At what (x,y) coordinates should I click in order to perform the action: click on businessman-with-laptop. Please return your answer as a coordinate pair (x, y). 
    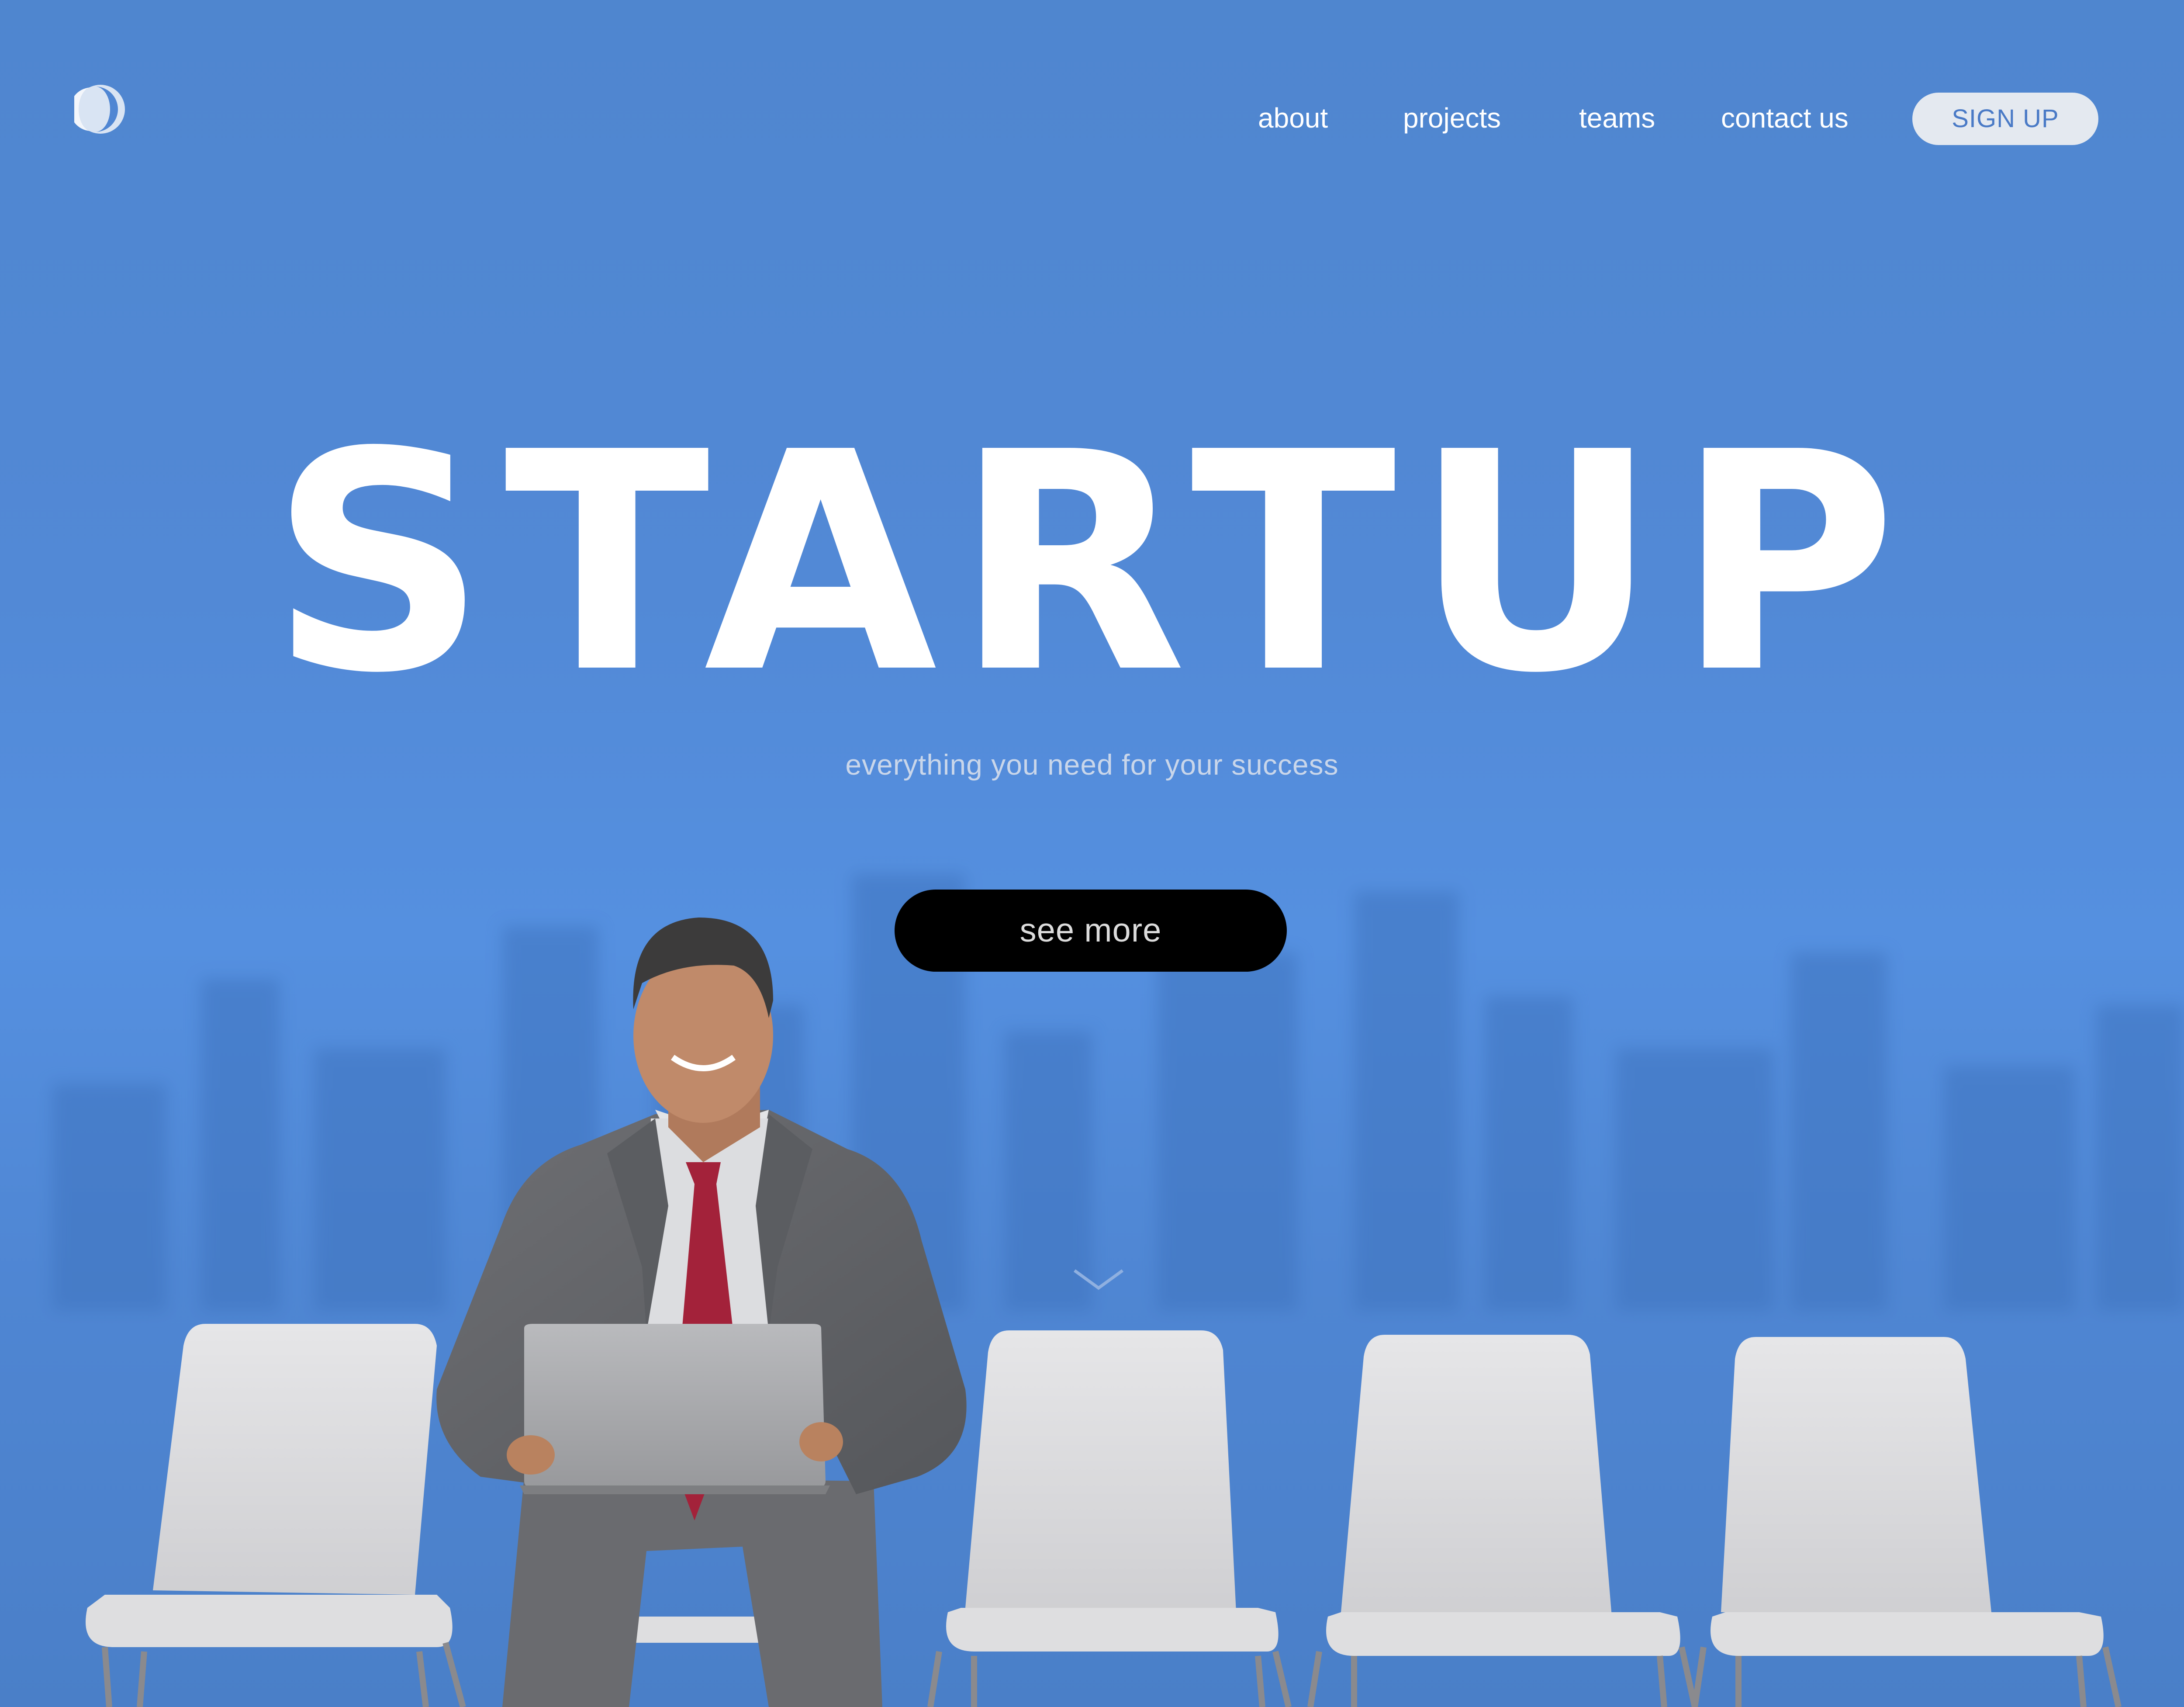
    Looking at the image, I should click on (701, 1312).